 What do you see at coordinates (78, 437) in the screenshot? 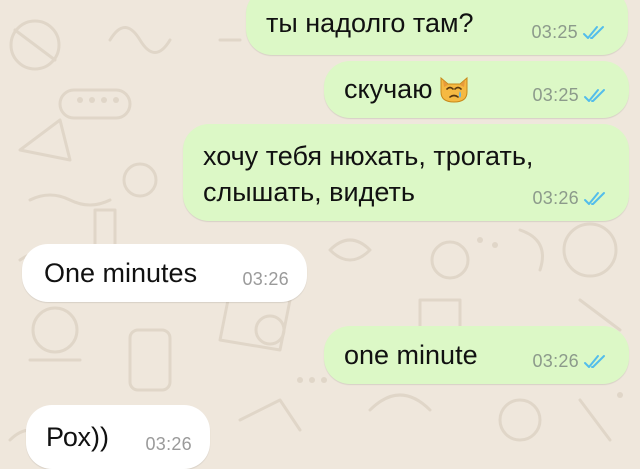
I see `message-text: Рох))` at bounding box center [78, 437].